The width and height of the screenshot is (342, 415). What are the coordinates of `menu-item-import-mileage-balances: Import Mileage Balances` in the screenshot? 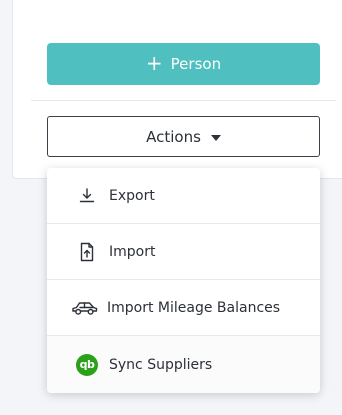 It's located at (183, 308).